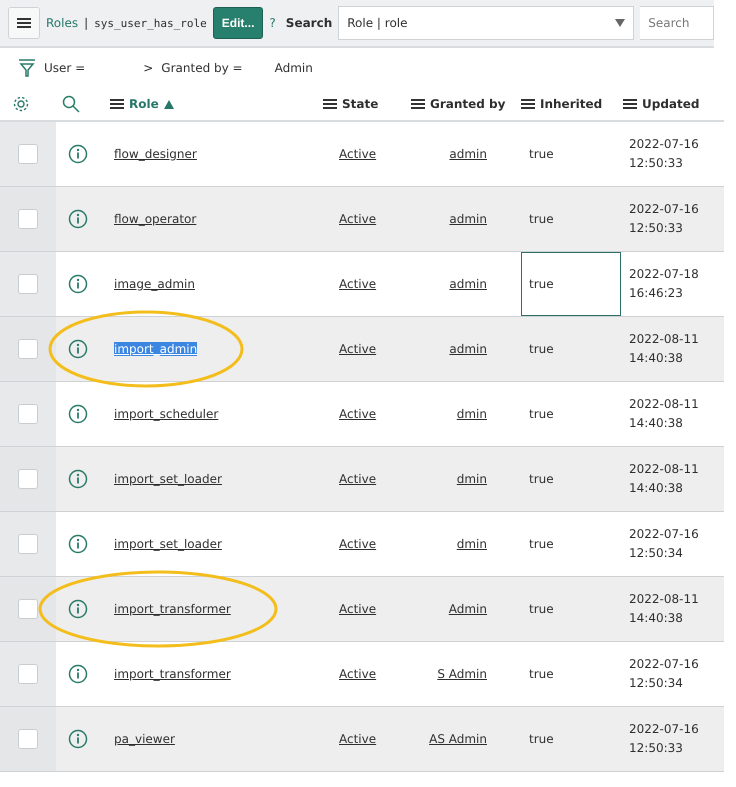  I want to click on role-link: pa_viewer, so click(144, 739).